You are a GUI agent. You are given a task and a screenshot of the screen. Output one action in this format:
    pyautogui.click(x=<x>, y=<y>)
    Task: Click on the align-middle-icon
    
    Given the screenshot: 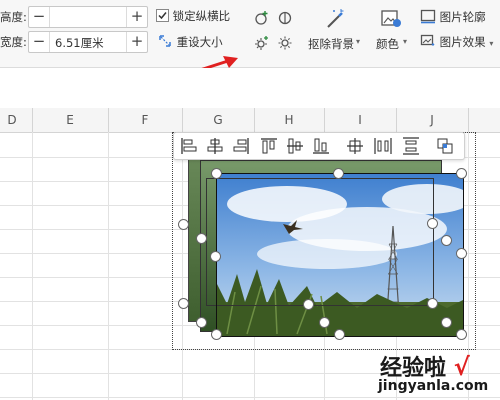 What is the action you would take?
    pyautogui.click(x=295, y=146)
    